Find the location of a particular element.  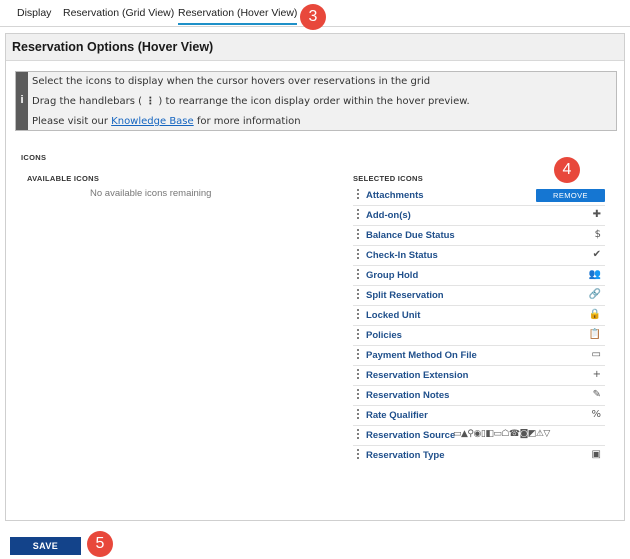

list-item: Reservation Extension + is located at coordinates (479, 376).